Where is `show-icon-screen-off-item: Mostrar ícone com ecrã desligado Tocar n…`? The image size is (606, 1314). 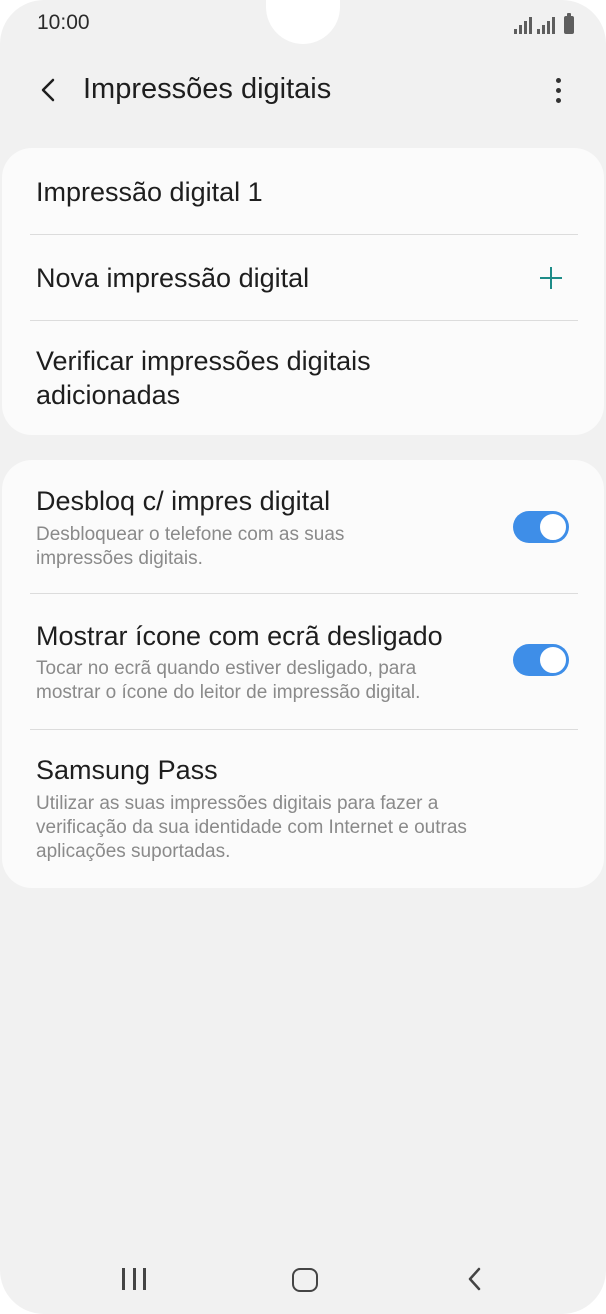
show-icon-screen-off-item: Mostrar ícone com ecrã desligado Tocar n… is located at coordinates (303, 661).